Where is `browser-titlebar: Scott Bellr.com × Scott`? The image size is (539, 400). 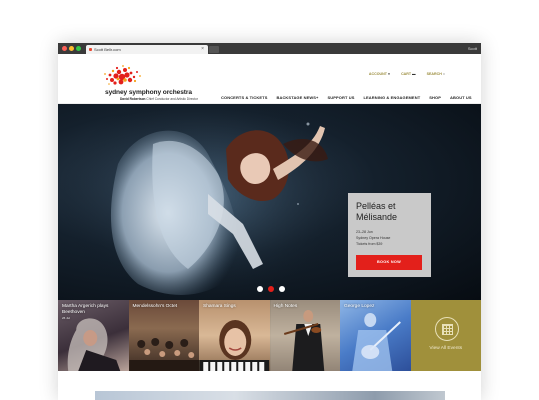
browser-titlebar: Scott Bellr.com × Scott is located at coordinates (269, 48).